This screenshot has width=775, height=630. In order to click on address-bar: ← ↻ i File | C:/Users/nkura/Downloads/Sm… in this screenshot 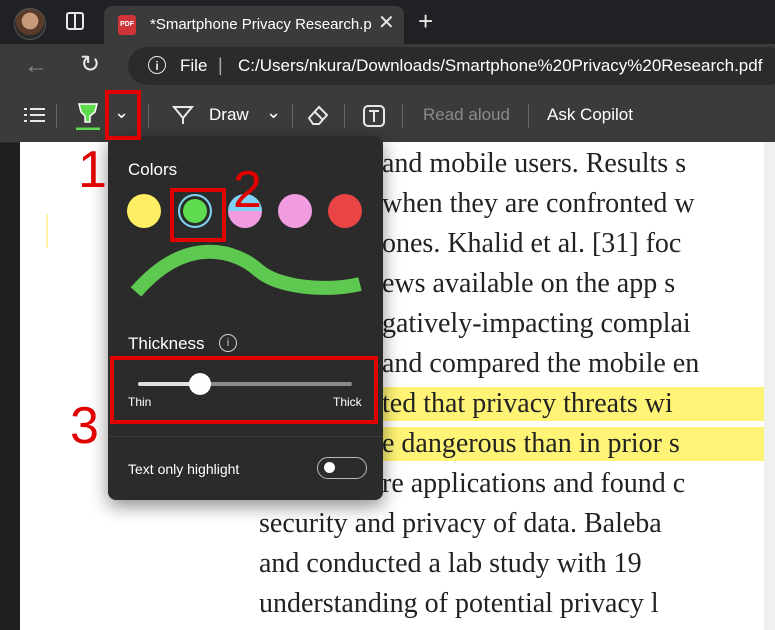, I will do `click(387, 67)`.